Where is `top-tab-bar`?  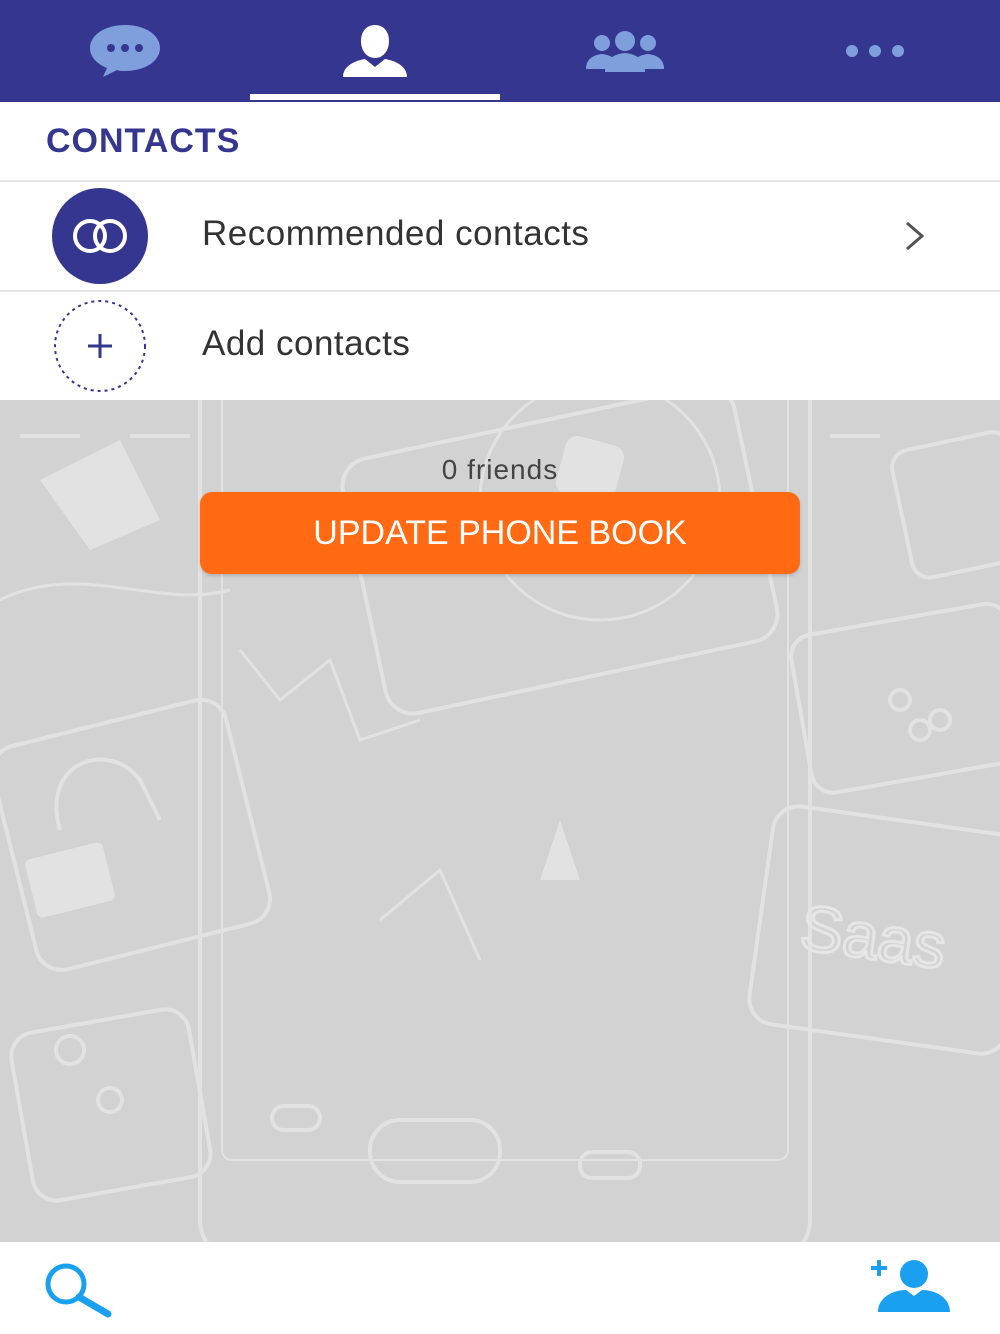
top-tab-bar is located at coordinates (500, 51).